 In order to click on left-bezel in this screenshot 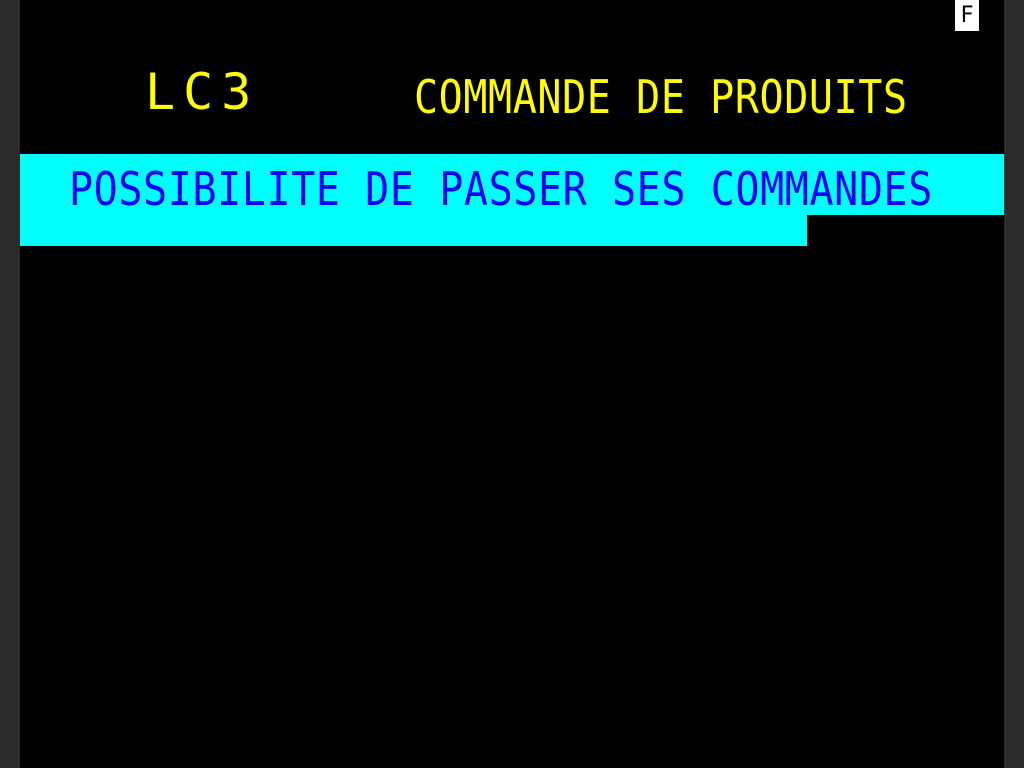, I will do `click(10, 384)`.